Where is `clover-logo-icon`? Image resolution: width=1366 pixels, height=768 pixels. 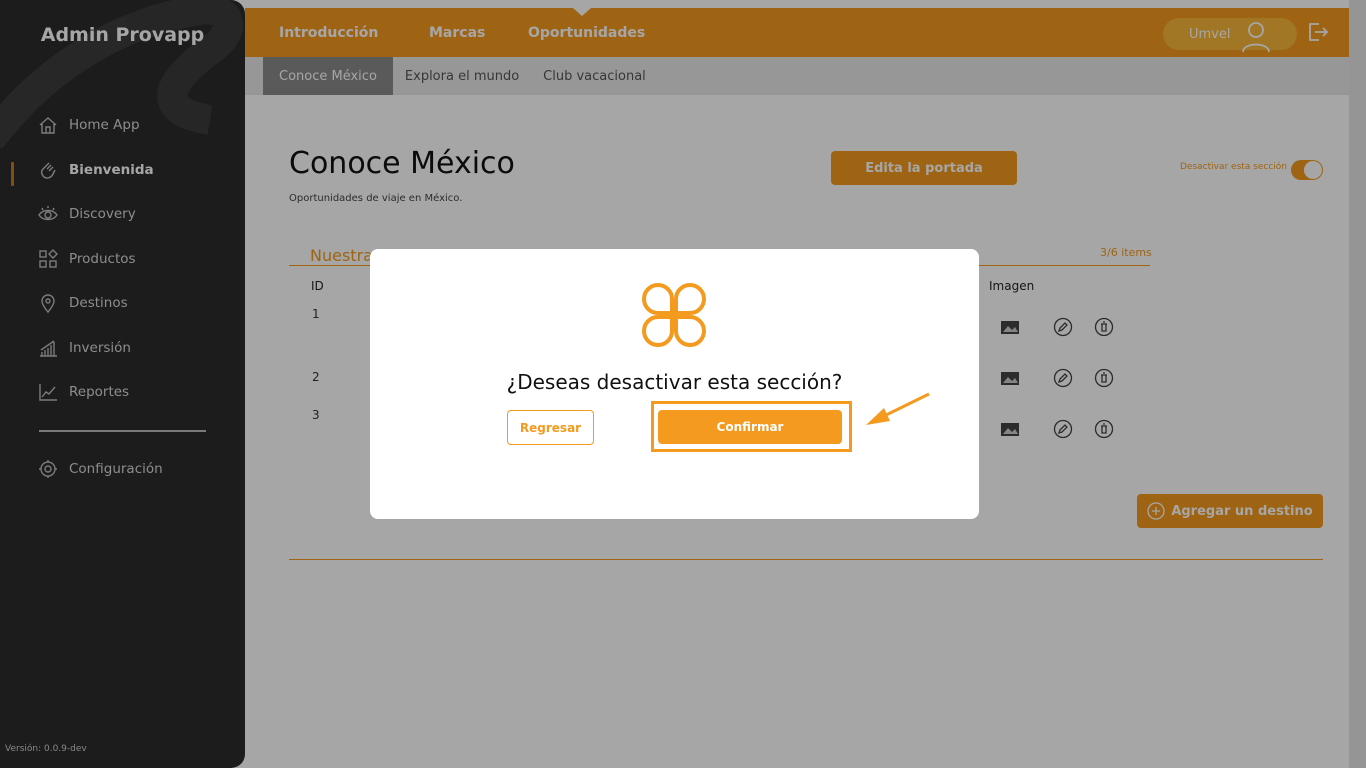 clover-logo-icon is located at coordinates (674, 315).